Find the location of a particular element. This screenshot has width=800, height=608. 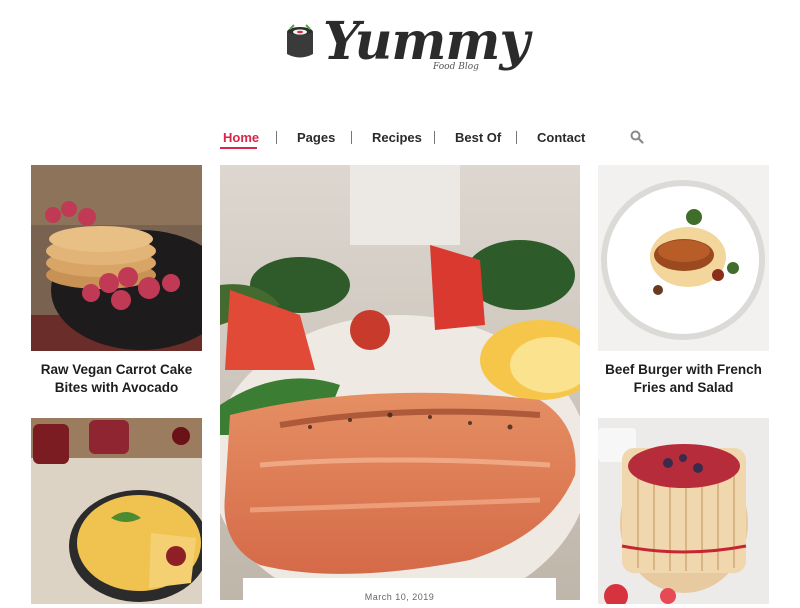

sushi-roll-icon is located at coordinates (300, 41).